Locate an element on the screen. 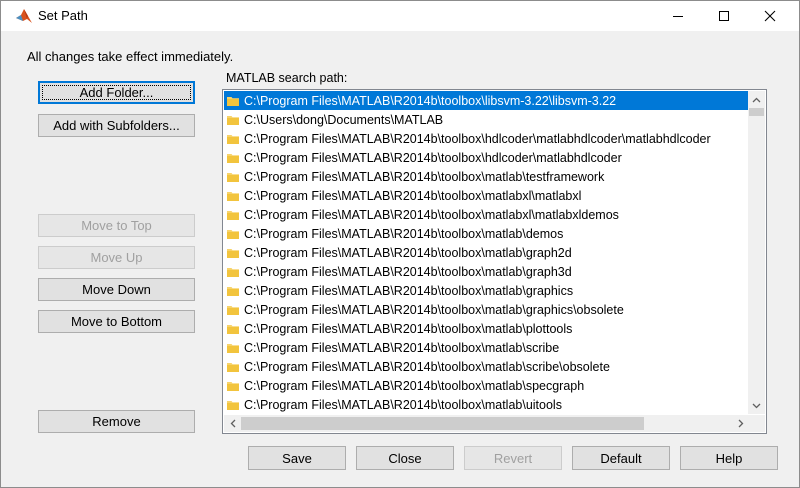 The height and width of the screenshot is (488, 800). minimize-button is located at coordinates (678, 16).